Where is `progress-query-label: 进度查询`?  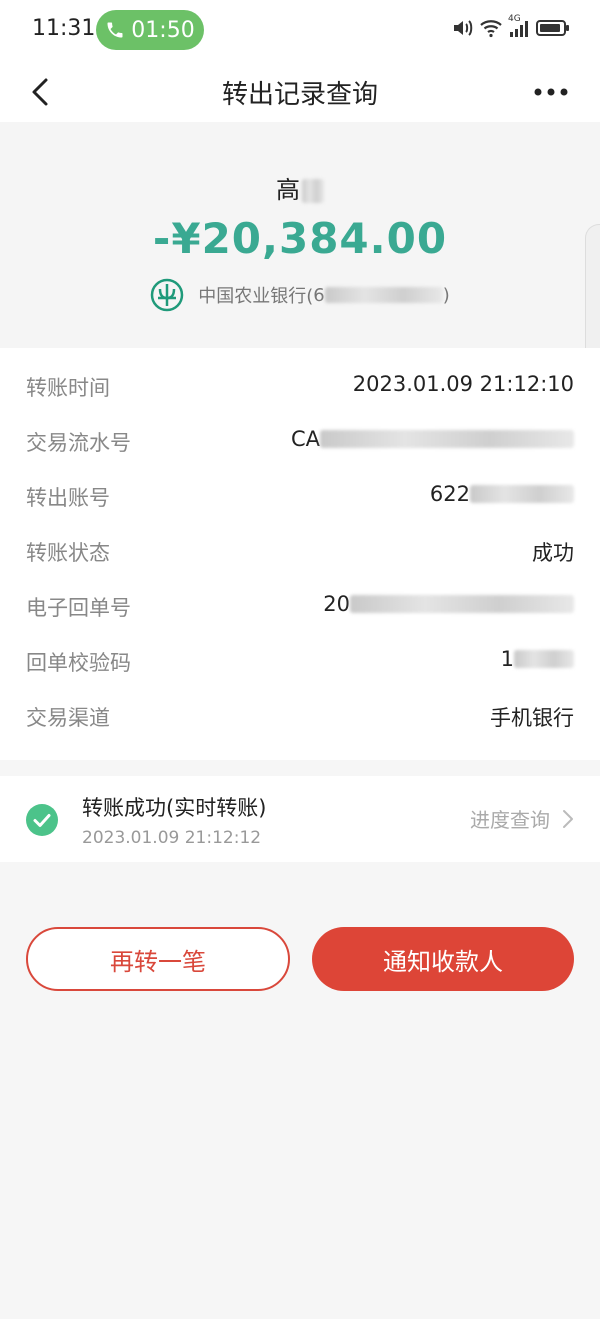 progress-query-label: 进度查询 is located at coordinates (510, 820).